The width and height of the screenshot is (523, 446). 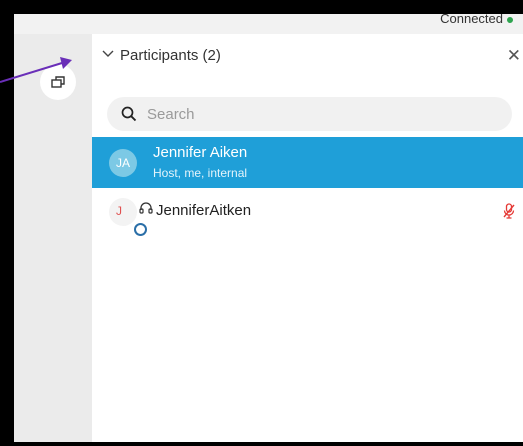 What do you see at coordinates (200, 152) in the screenshot?
I see `participant-name: Jennifer Aiken` at bounding box center [200, 152].